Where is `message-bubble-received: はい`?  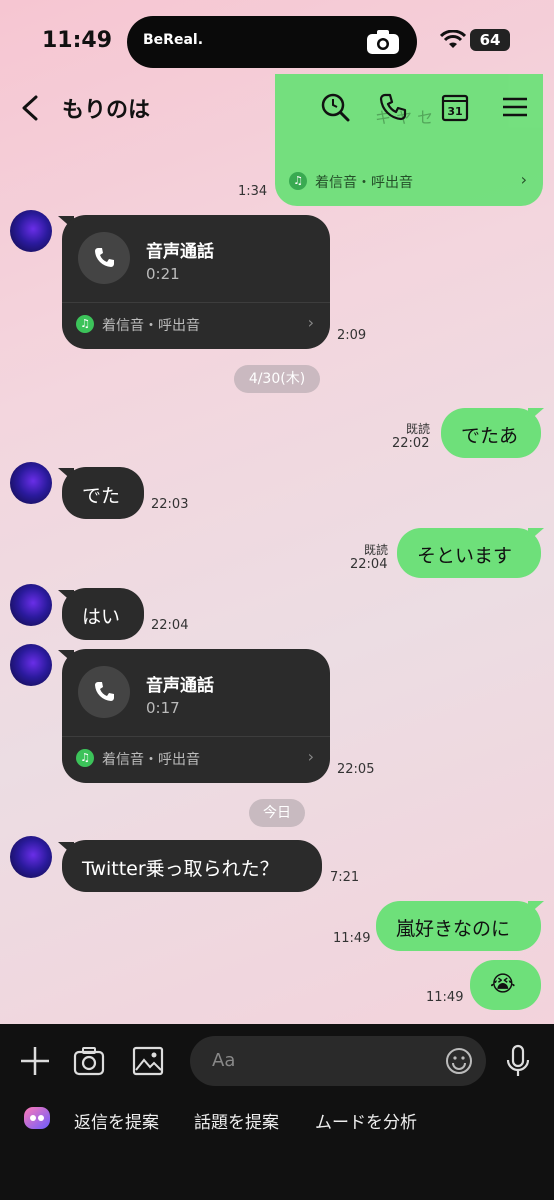
message-bubble-received: はい is located at coordinates (103, 614).